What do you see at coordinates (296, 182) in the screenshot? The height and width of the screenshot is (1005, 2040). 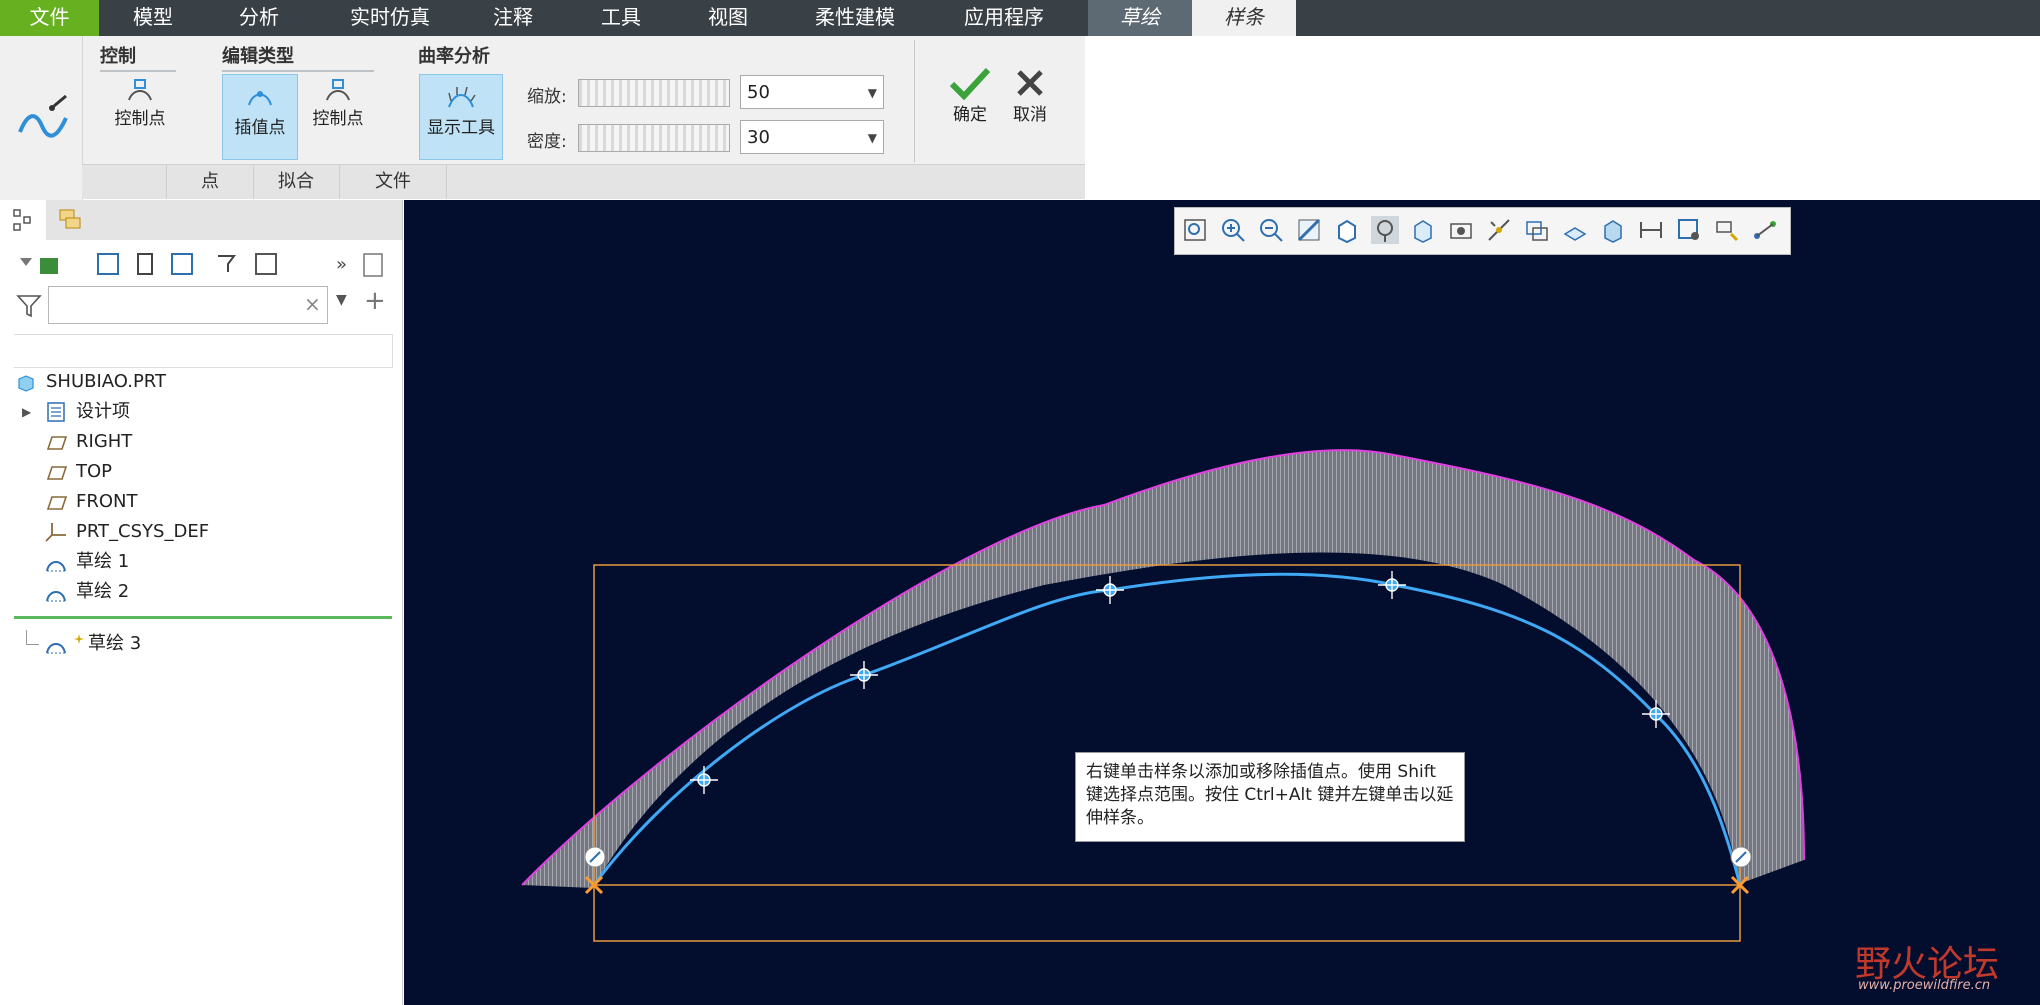 I see `tab-fit: 拟合` at bounding box center [296, 182].